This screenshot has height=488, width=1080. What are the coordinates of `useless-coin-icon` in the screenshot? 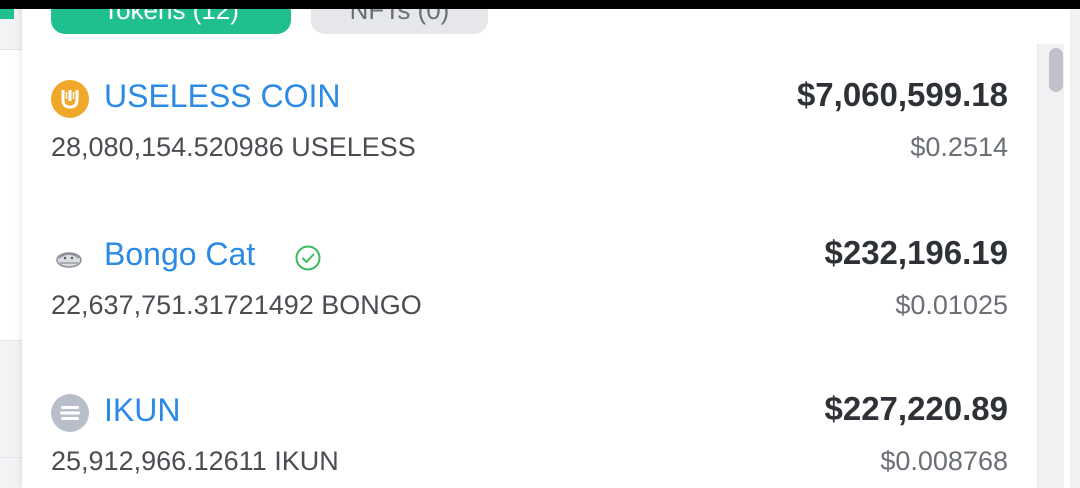 It's located at (70, 99).